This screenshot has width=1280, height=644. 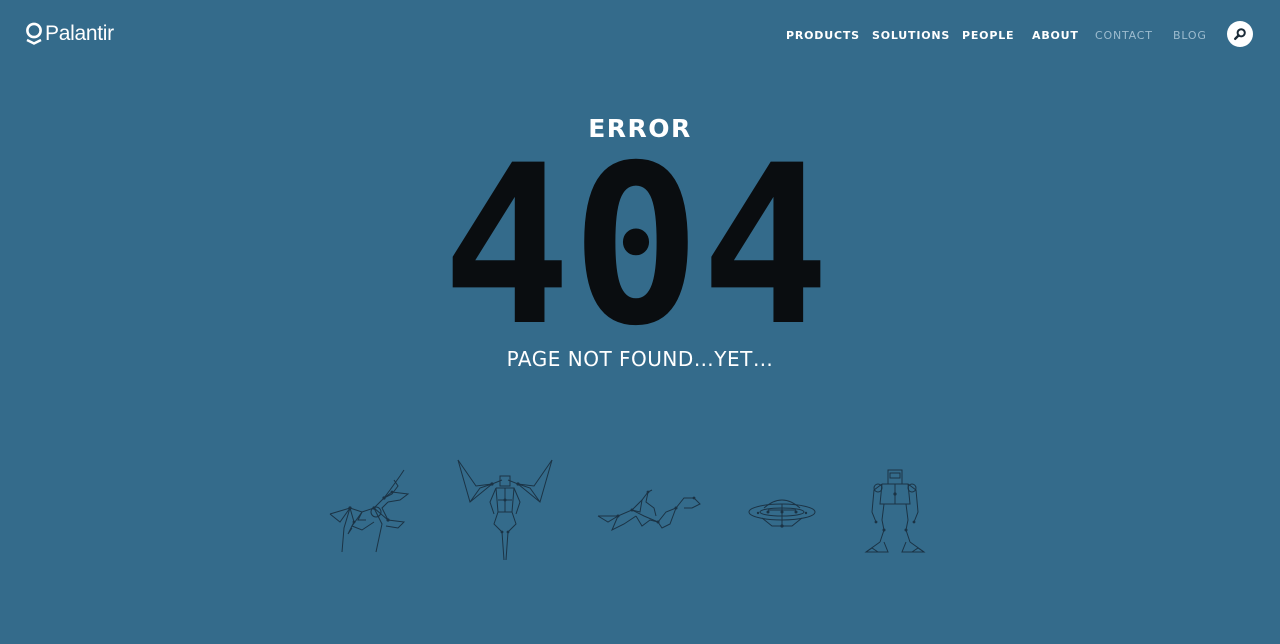 What do you see at coordinates (369, 511) in the screenshot?
I see `deer-drawing` at bounding box center [369, 511].